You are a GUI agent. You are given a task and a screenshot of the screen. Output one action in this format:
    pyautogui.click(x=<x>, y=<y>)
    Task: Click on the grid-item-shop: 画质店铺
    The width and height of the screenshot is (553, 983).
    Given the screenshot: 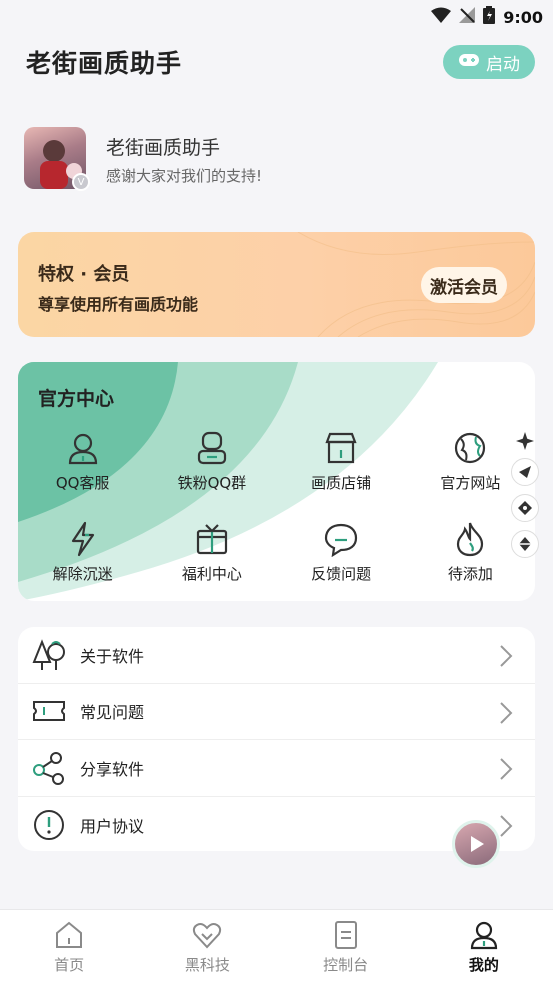 What is the action you would take?
    pyautogui.click(x=341, y=461)
    